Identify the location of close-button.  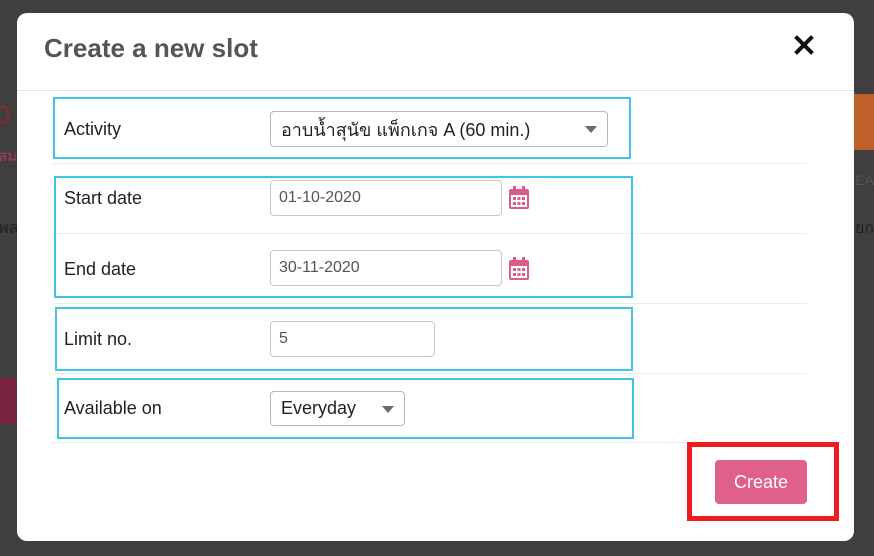
(804, 45).